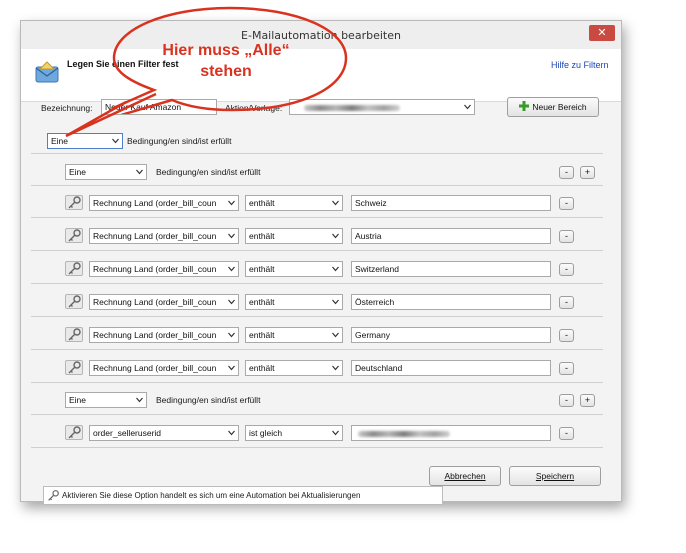  Describe the element at coordinates (208, 172) in the screenshot. I see `group1-condition-text: Bedingung/en sind/ist erfüllt` at that location.